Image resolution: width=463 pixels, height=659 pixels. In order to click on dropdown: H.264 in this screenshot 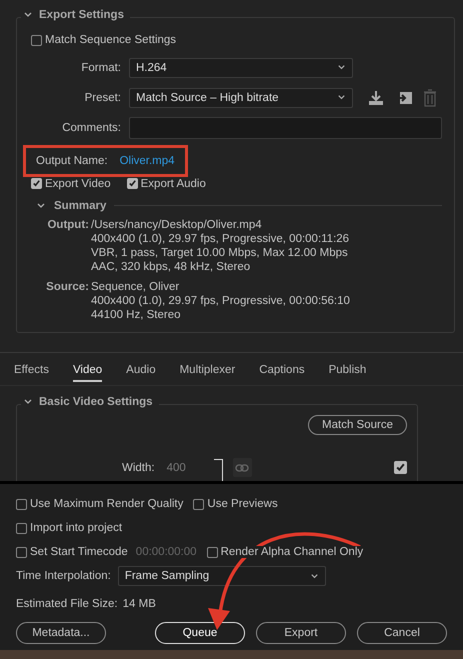, I will do `click(241, 68)`.